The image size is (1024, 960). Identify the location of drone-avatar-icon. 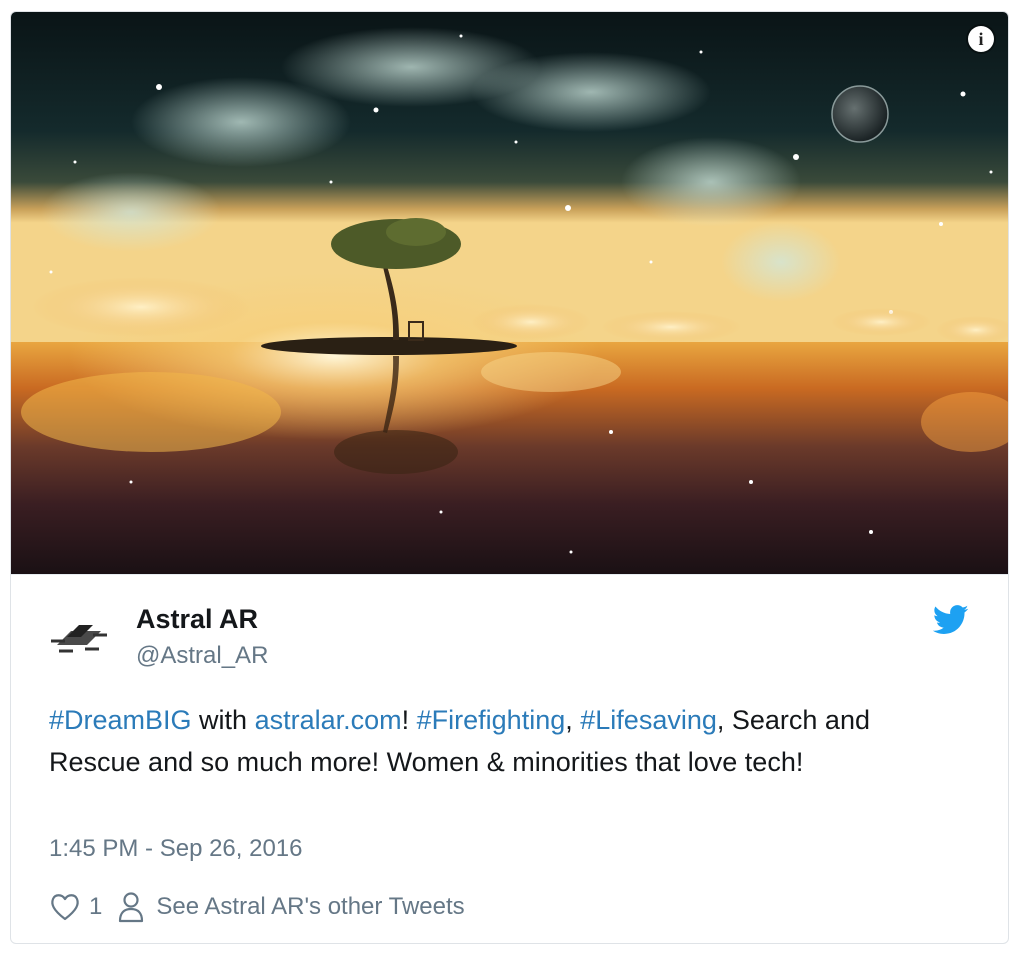
(79, 635).